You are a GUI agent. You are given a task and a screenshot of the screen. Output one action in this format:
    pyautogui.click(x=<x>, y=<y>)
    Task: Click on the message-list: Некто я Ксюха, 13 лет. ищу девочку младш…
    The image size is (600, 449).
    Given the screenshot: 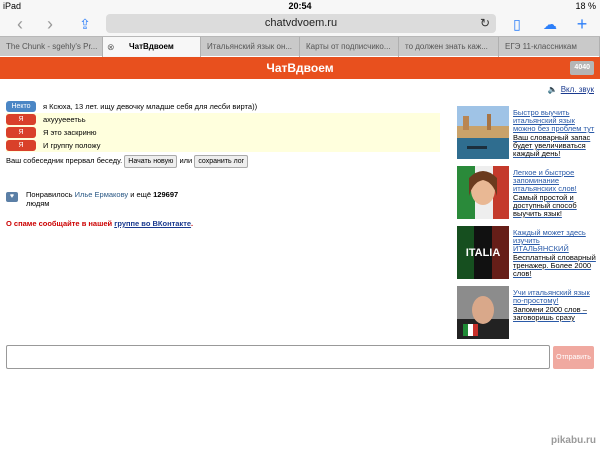 What is the action you would take?
    pyautogui.click(x=223, y=126)
    